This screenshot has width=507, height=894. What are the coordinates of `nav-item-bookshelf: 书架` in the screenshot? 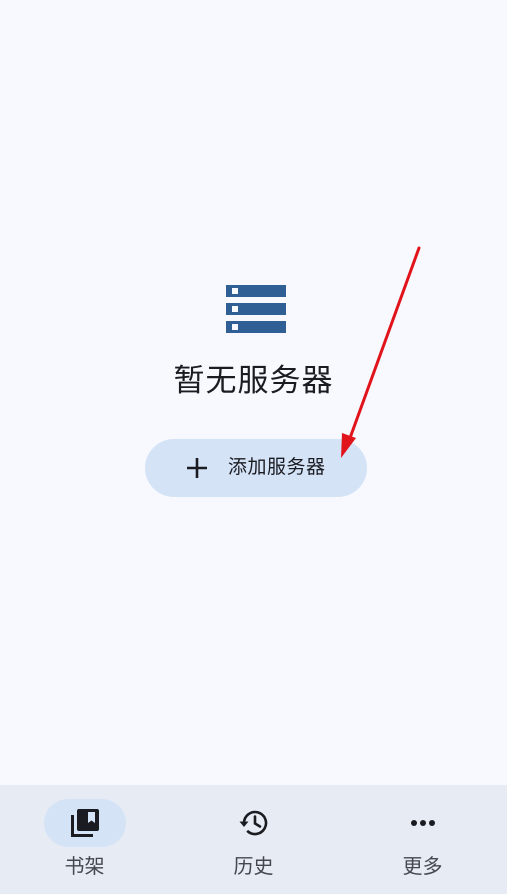 It's located at (84, 839).